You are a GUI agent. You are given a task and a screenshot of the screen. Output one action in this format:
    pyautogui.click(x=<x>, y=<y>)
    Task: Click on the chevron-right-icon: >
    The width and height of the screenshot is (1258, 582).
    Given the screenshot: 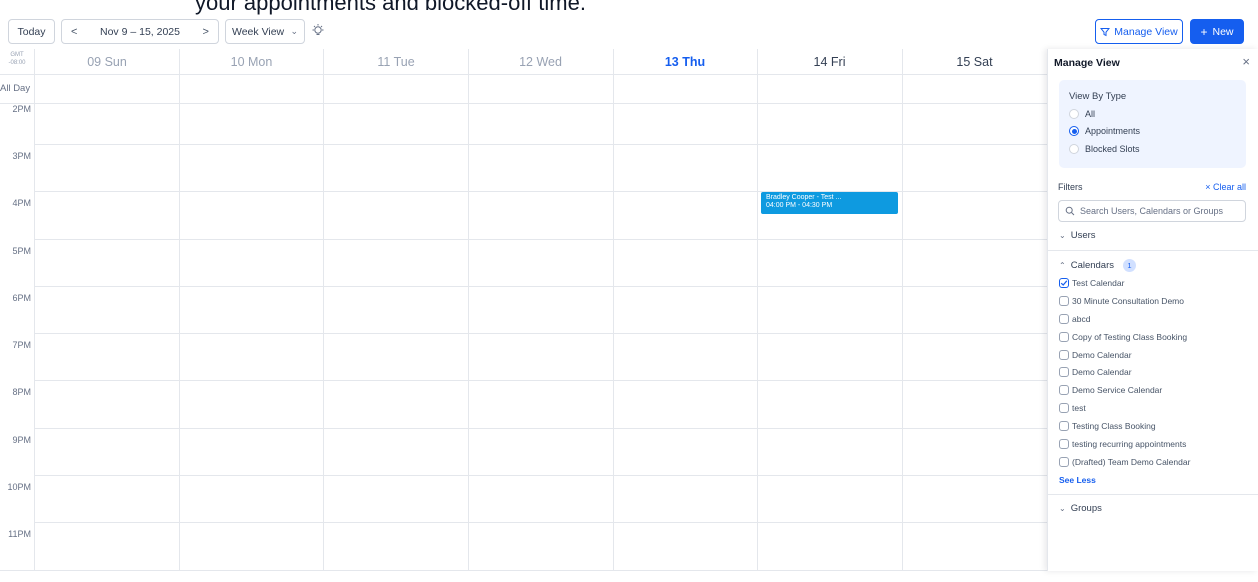 What is the action you would take?
    pyautogui.click(x=206, y=32)
    